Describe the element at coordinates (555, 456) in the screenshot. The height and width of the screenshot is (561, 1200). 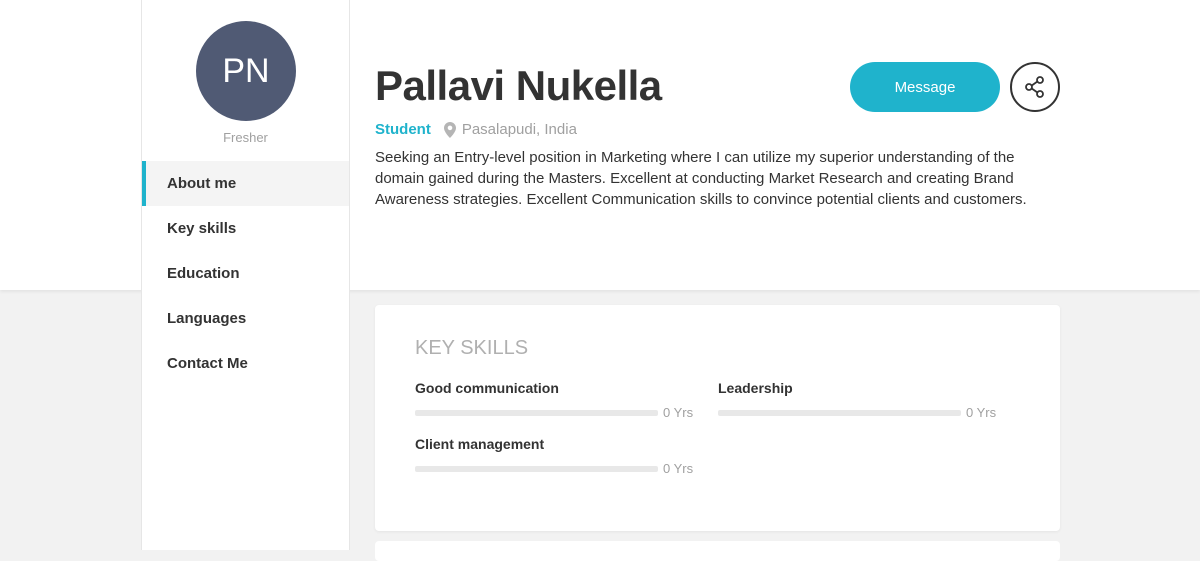
I see `skill-item: Client management 0 Yrs` at that location.